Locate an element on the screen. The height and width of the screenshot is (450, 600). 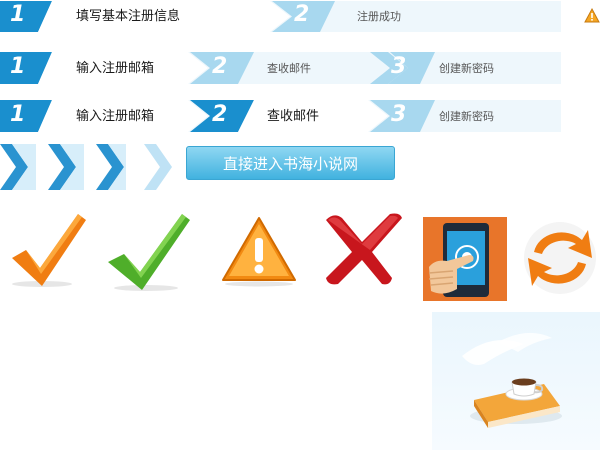
step-bar-register: 1 填写基本注册信息 2 注册成功 is located at coordinates (280, 16).